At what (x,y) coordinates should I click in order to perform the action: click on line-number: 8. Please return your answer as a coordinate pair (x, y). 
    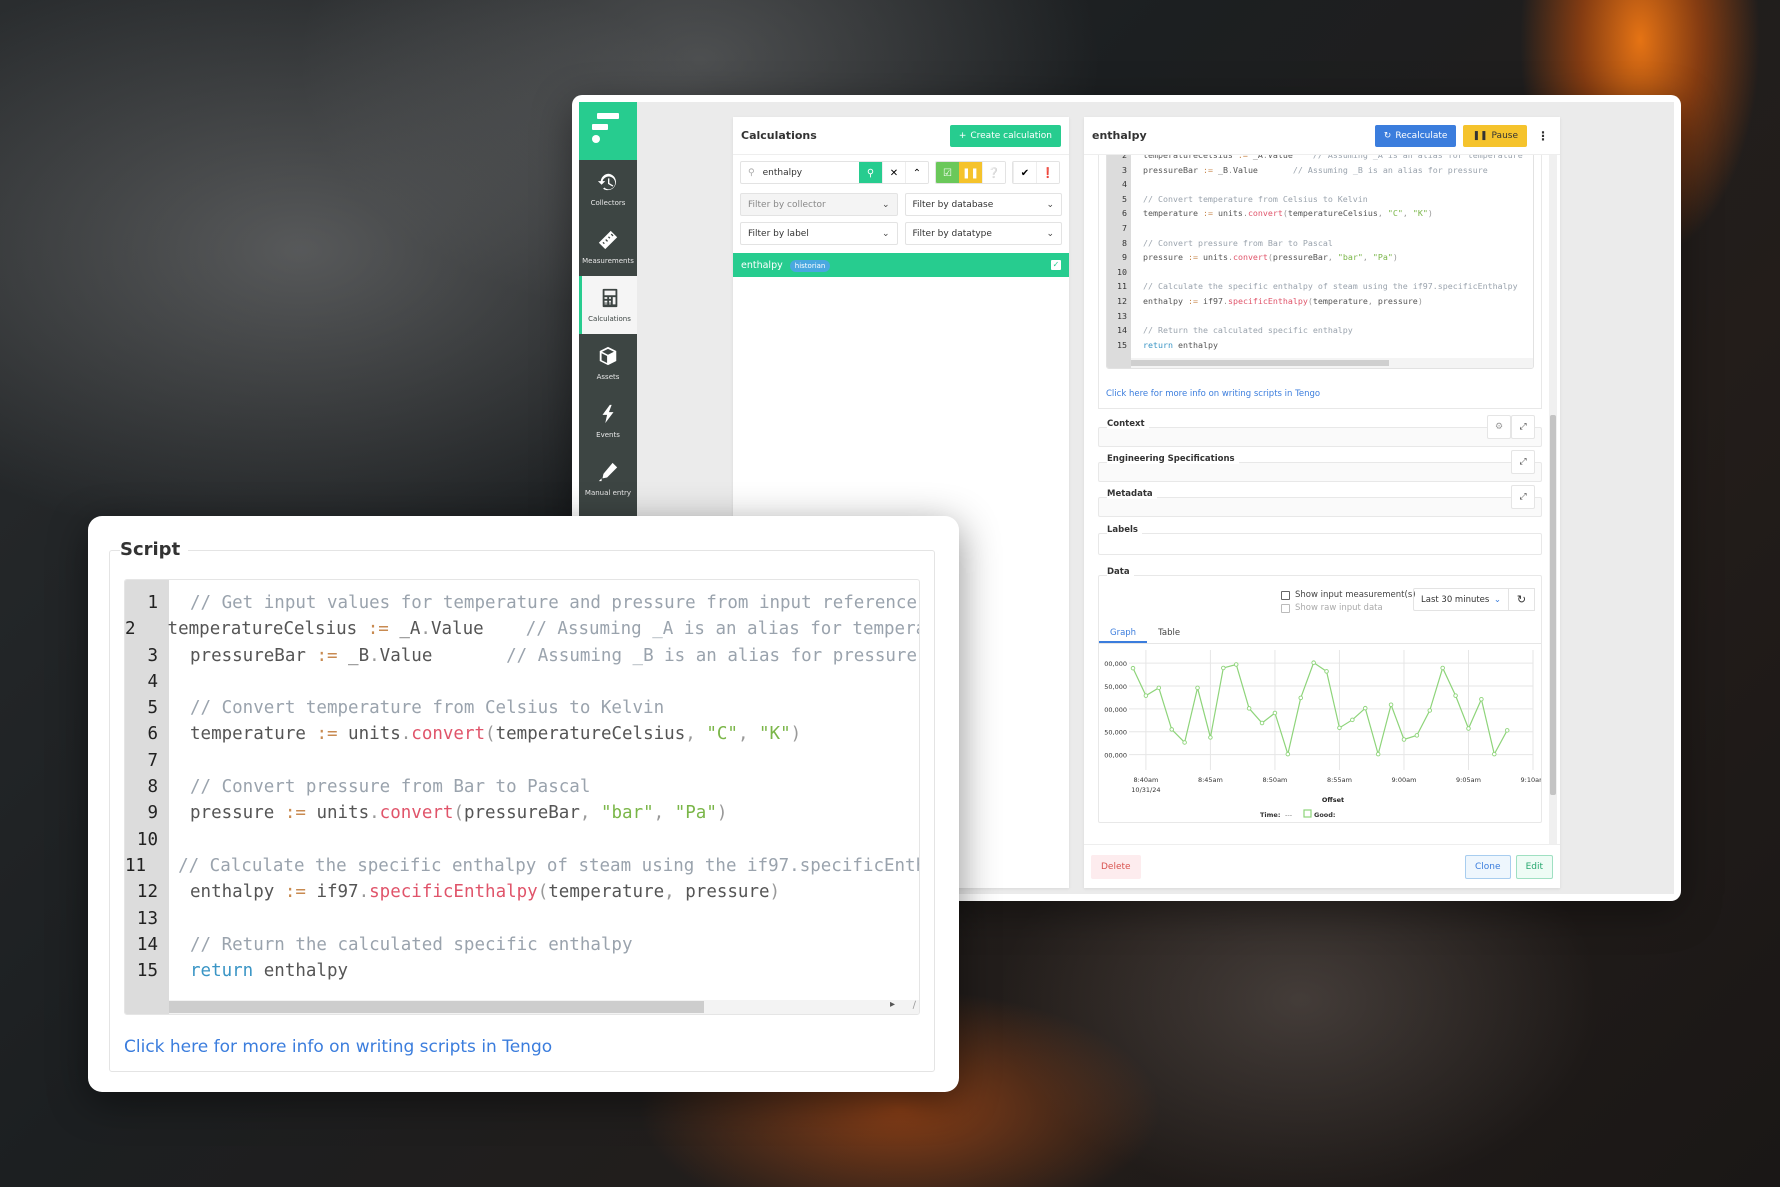
    Looking at the image, I should click on (1124, 242).